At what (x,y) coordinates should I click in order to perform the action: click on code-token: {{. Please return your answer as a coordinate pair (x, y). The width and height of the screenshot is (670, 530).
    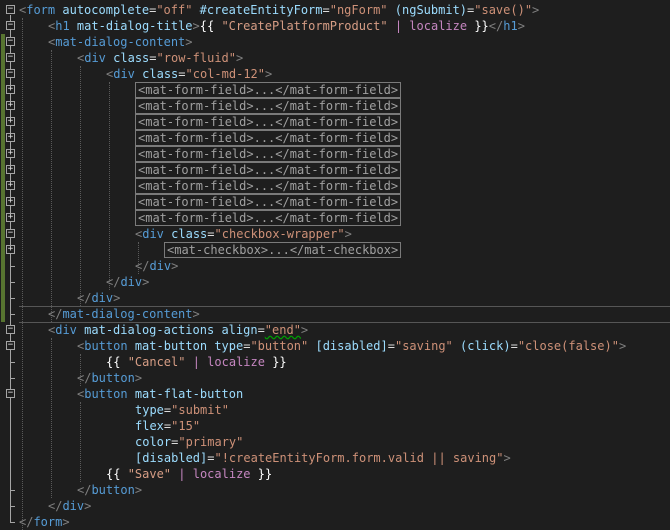
    Looking at the image, I should click on (210, 26).